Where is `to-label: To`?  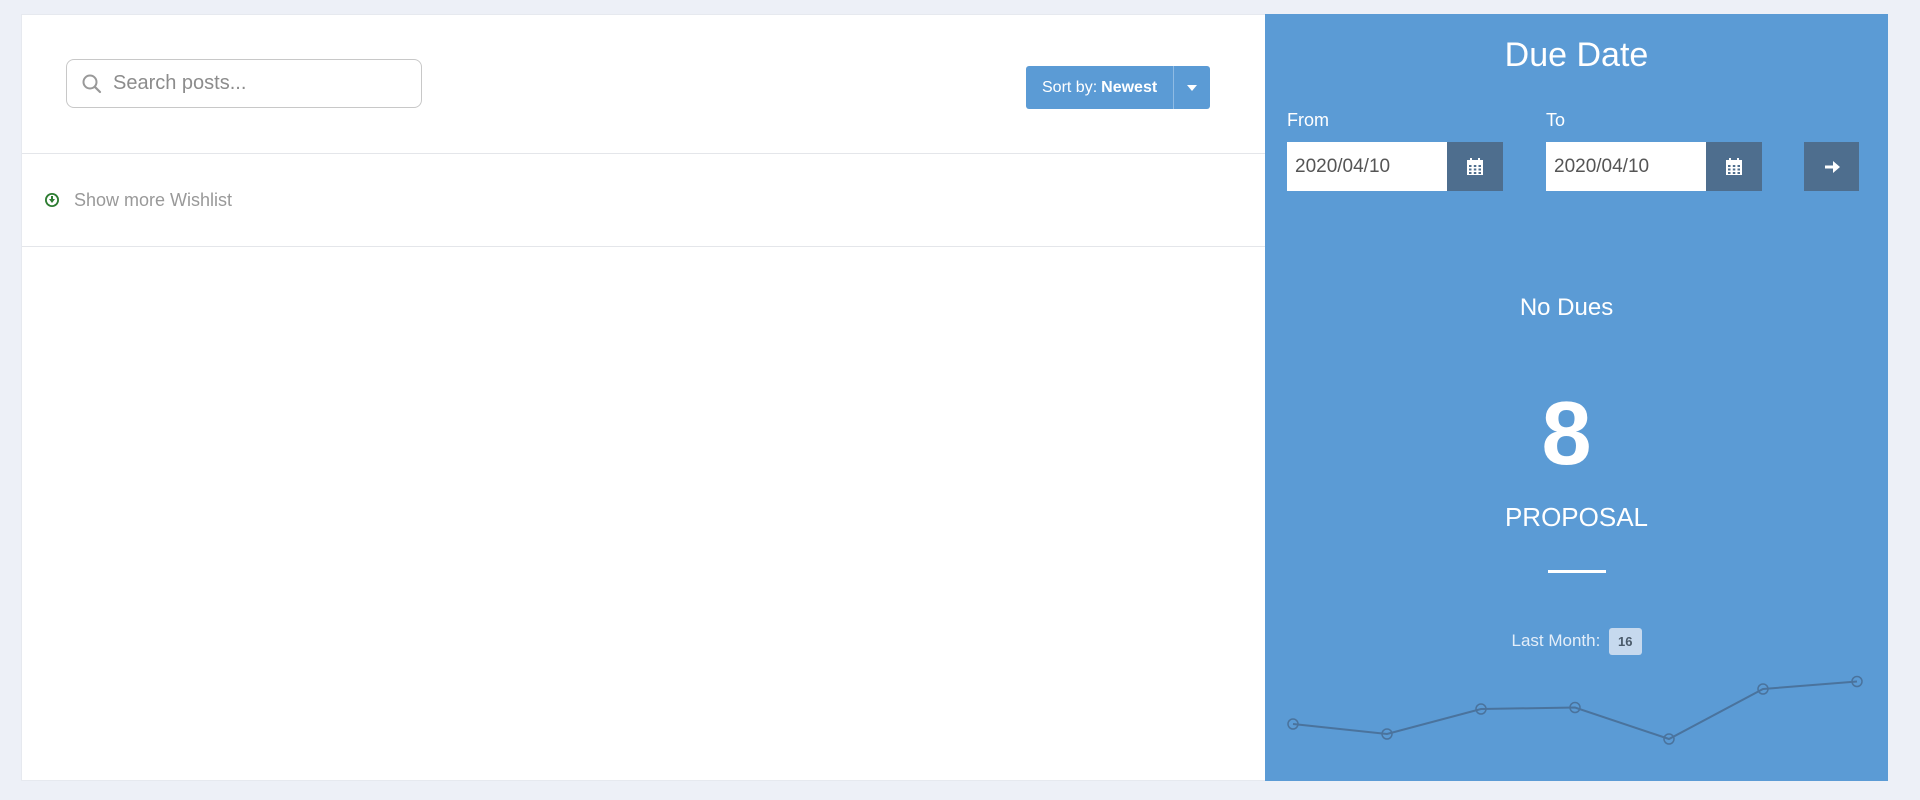
to-label: To is located at coordinates (1556, 120).